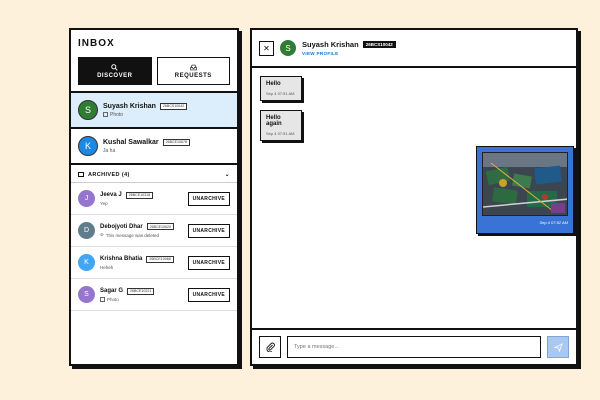 The width and height of the screenshot is (600, 400). I want to click on chat-name: Debojyoti Dhar, so click(121, 226).